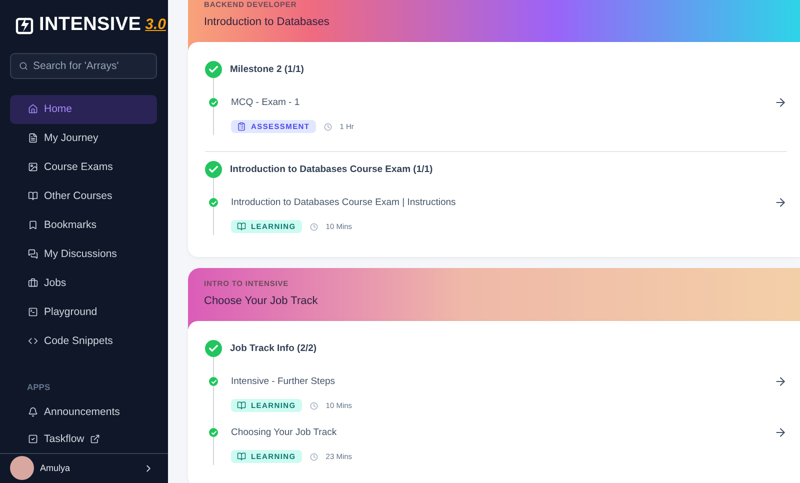  I want to click on logo-version: 3.0, so click(155, 25).